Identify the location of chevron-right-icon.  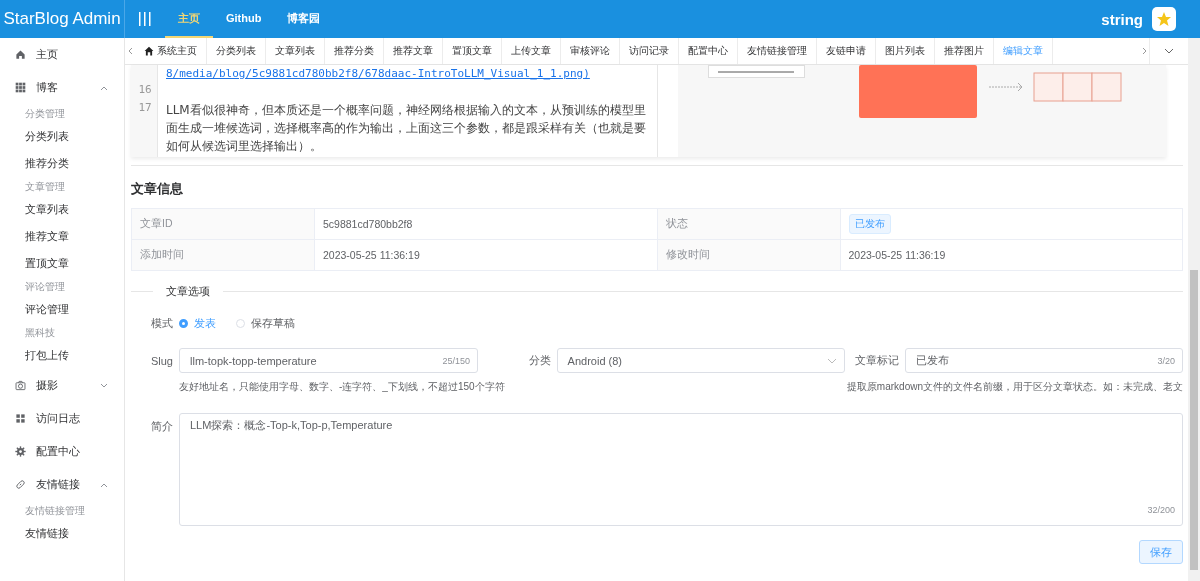
(1144, 51).